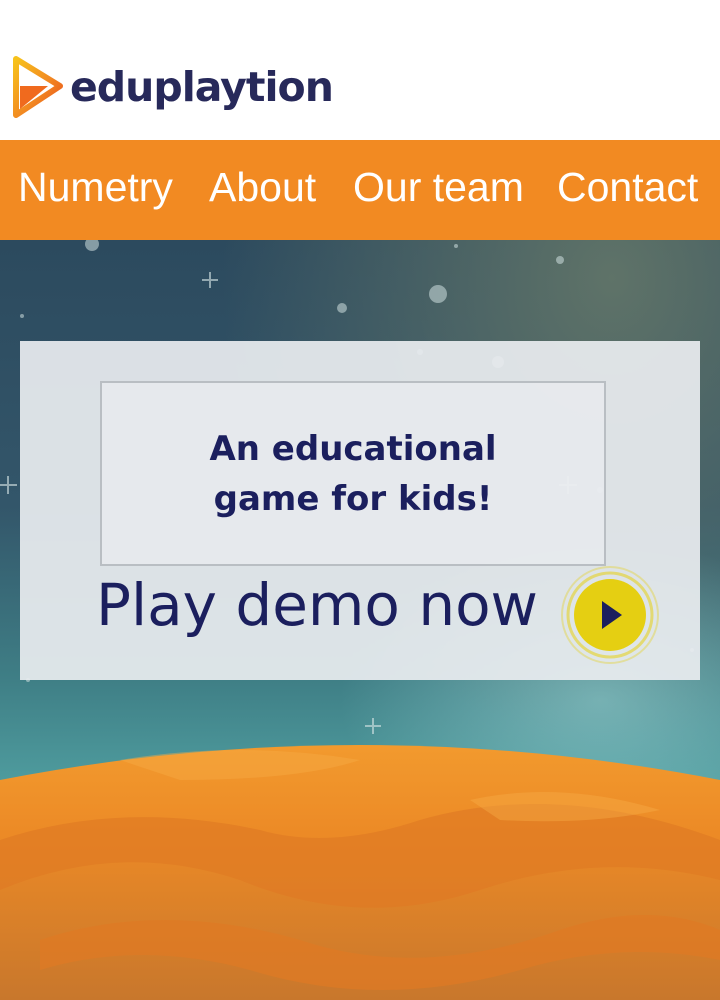 Image resolution: width=720 pixels, height=1000 pixels. I want to click on main-nav: Numetry About Our team Contact, so click(360, 190).